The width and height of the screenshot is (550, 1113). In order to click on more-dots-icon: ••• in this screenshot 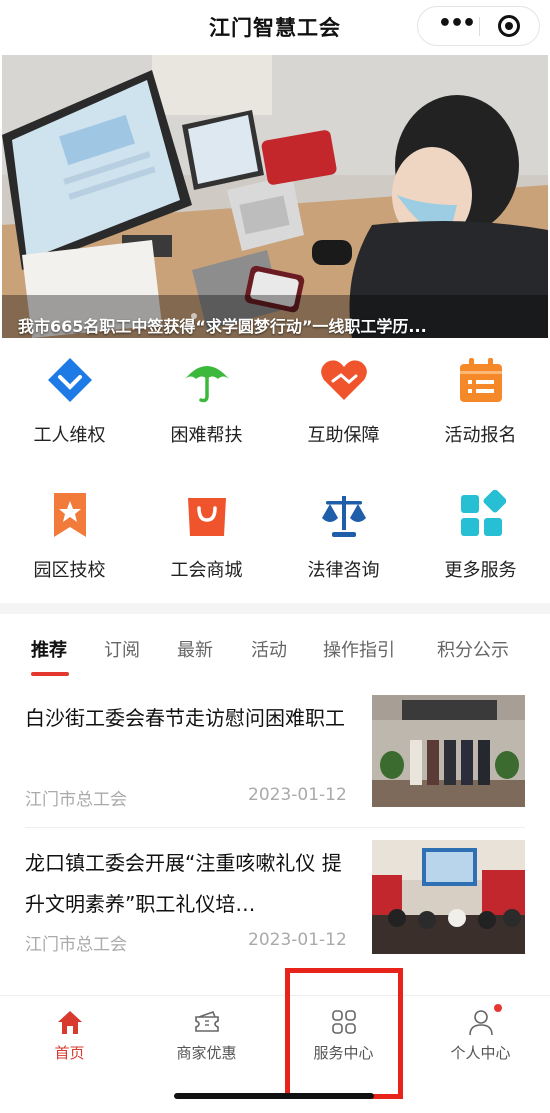, I will do `click(456, 26)`.